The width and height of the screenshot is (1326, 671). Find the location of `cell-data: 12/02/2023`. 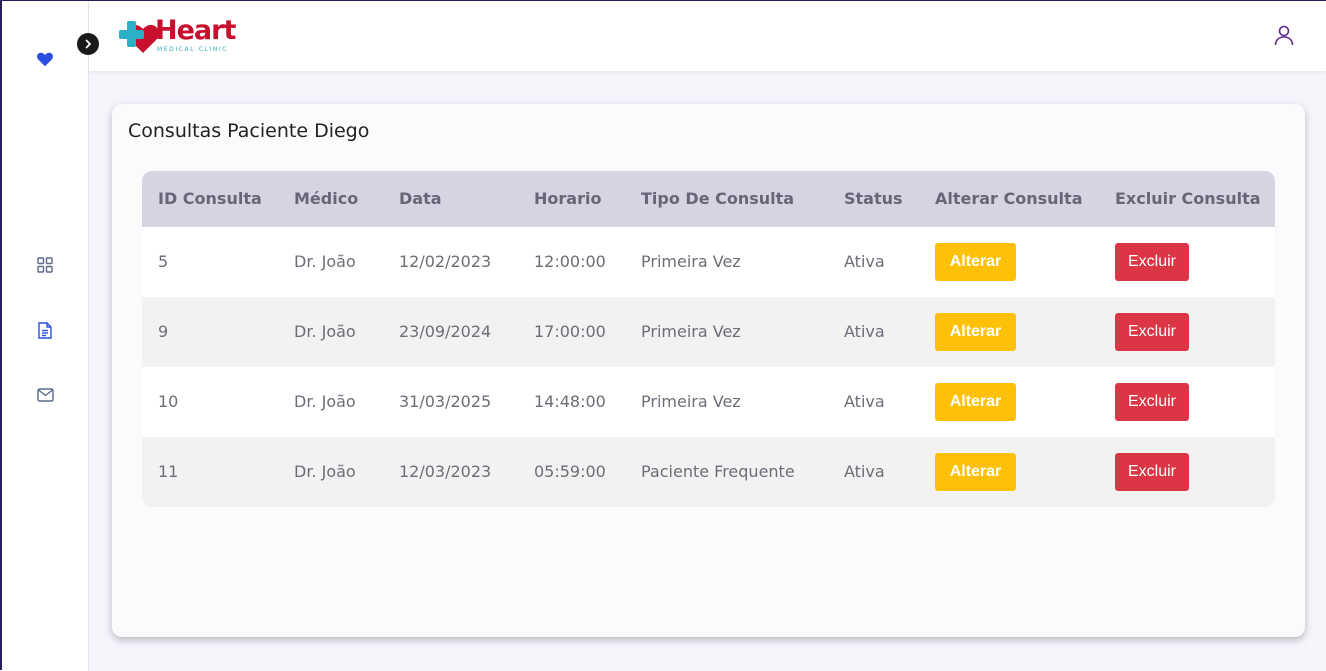

cell-data: 12/02/2023 is located at coordinates (445, 261).